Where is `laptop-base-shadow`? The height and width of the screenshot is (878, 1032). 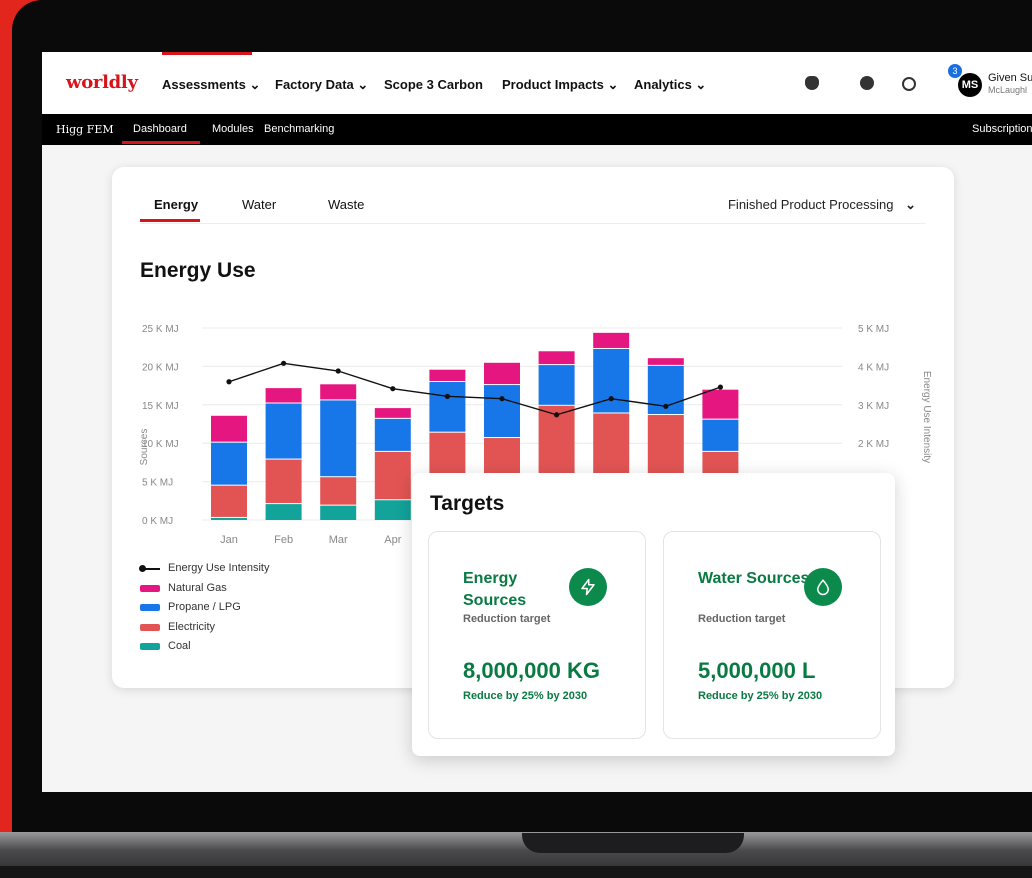 laptop-base-shadow is located at coordinates (516, 872).